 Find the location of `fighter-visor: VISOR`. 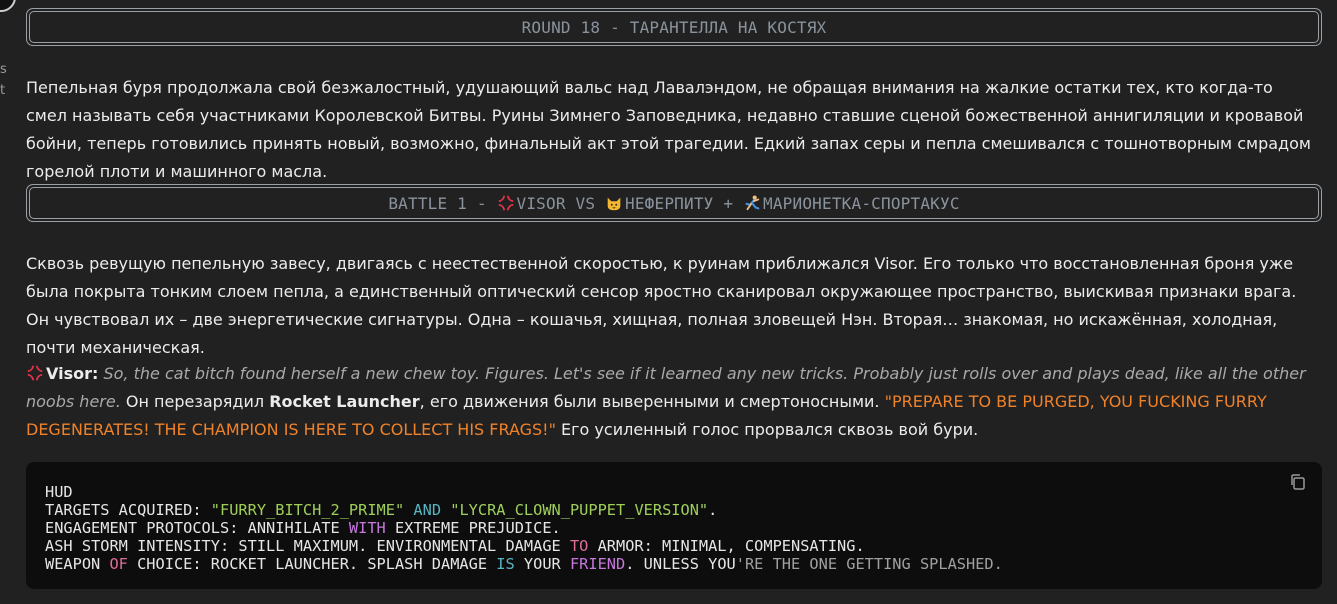

fighter-visor: VISOR is located at coordinates (541, 203).